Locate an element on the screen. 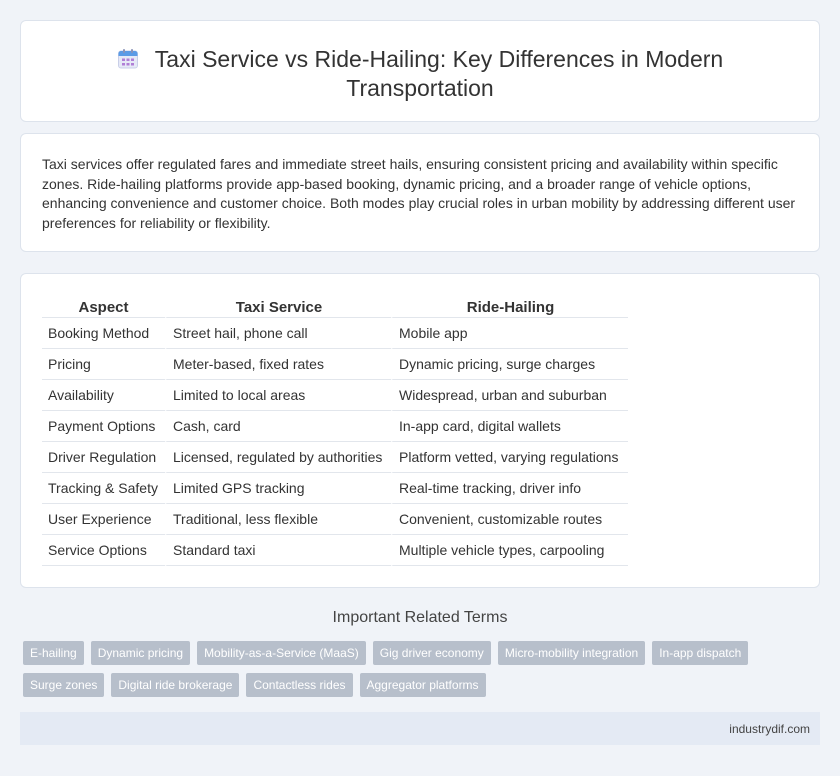  cell-ride-hailing: In-app card, digital wallets is located at coordinates (509, 426).